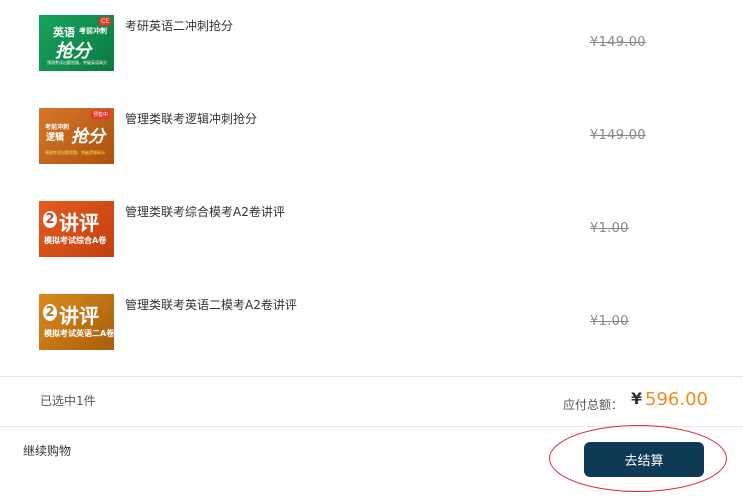 Image resolution: width=743 pixels, height=503 pixels. What do you see at coordinates (77, 62) in the screenshot?
I see `thumbnail-text: 预测考试出题思路，突破英语高分` at bounding box center [77, 62].